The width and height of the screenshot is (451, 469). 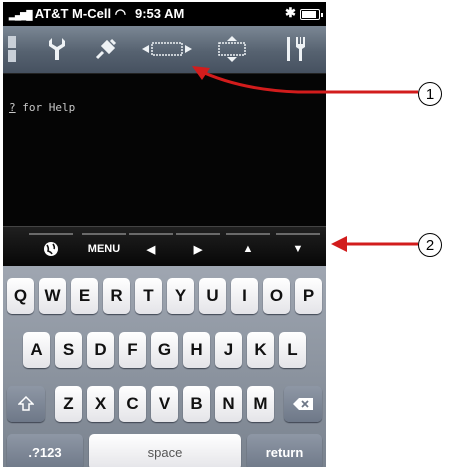 I want to click on callout-1-line, so click(x=307, y=81).